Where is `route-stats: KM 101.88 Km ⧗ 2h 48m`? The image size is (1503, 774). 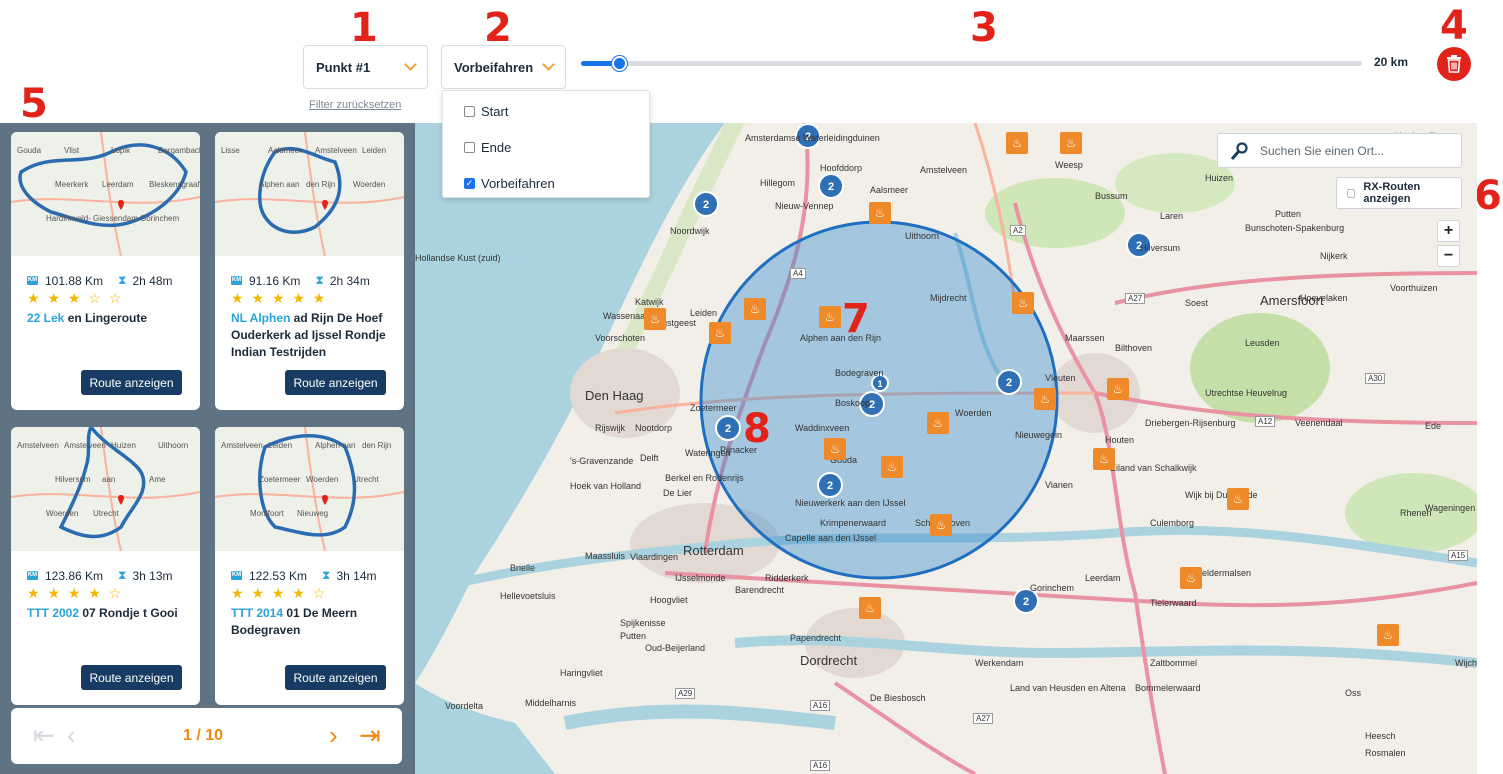 route-stats: KM 101.88 Km ⧗ 2h 48m is located at coordinates (113, 280).